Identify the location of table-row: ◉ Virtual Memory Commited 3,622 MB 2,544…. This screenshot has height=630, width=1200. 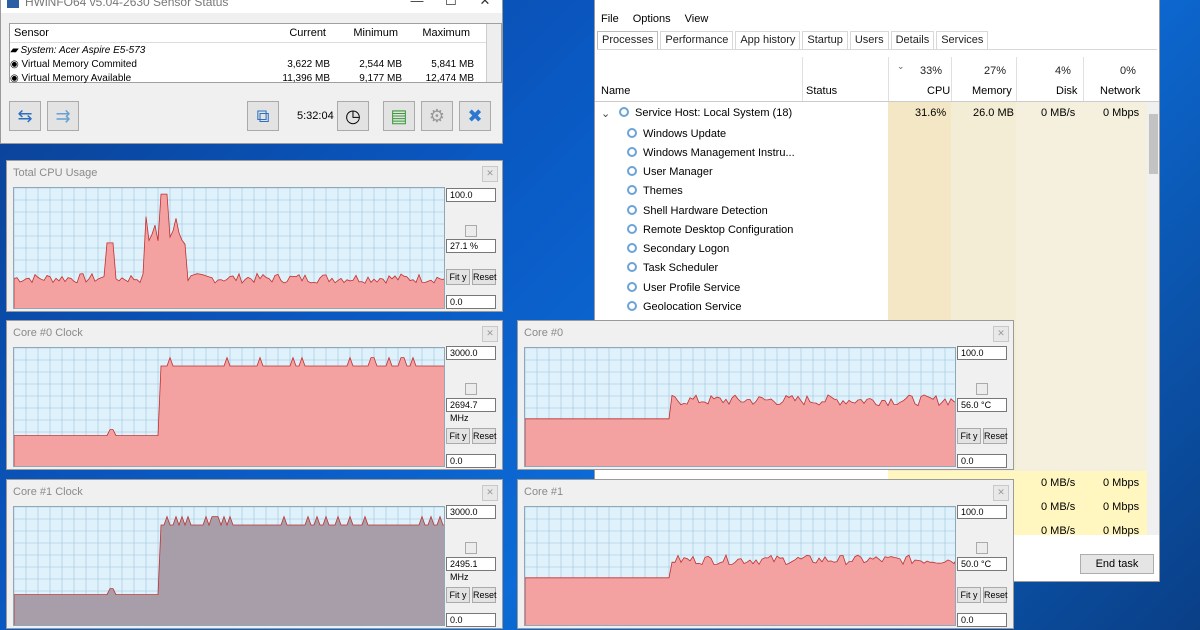
(255, 64).